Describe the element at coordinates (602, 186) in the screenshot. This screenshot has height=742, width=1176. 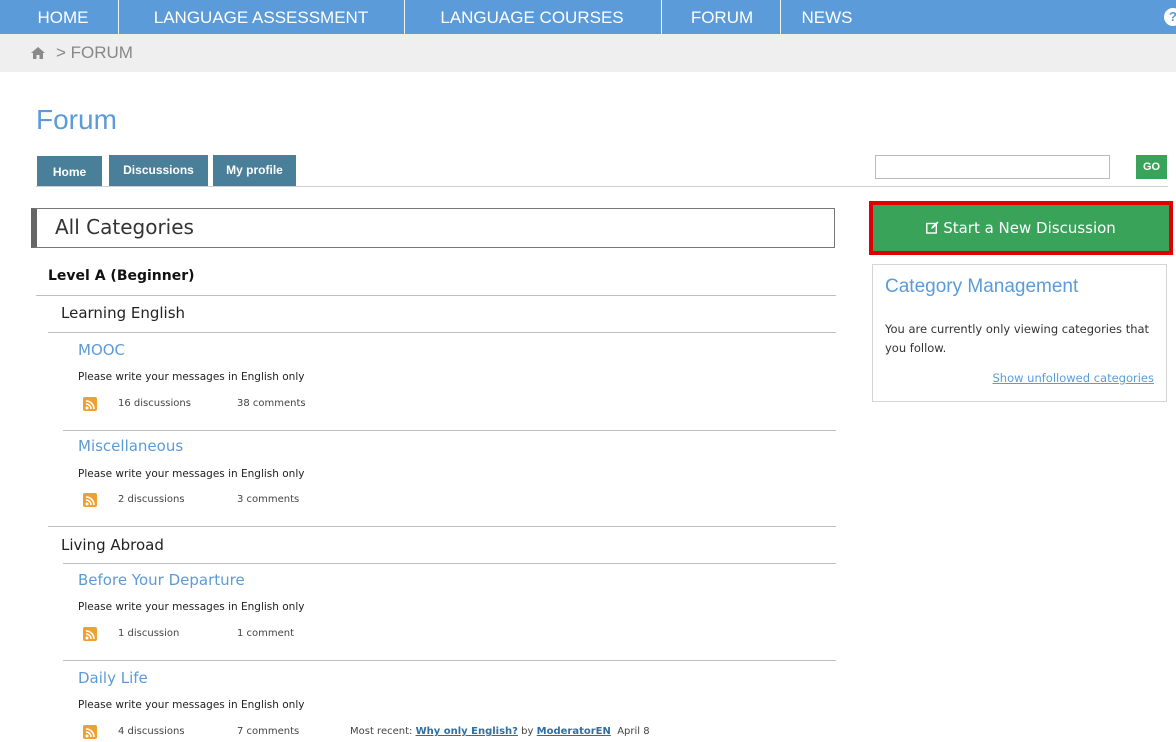
I see `tab-divider` at that location.